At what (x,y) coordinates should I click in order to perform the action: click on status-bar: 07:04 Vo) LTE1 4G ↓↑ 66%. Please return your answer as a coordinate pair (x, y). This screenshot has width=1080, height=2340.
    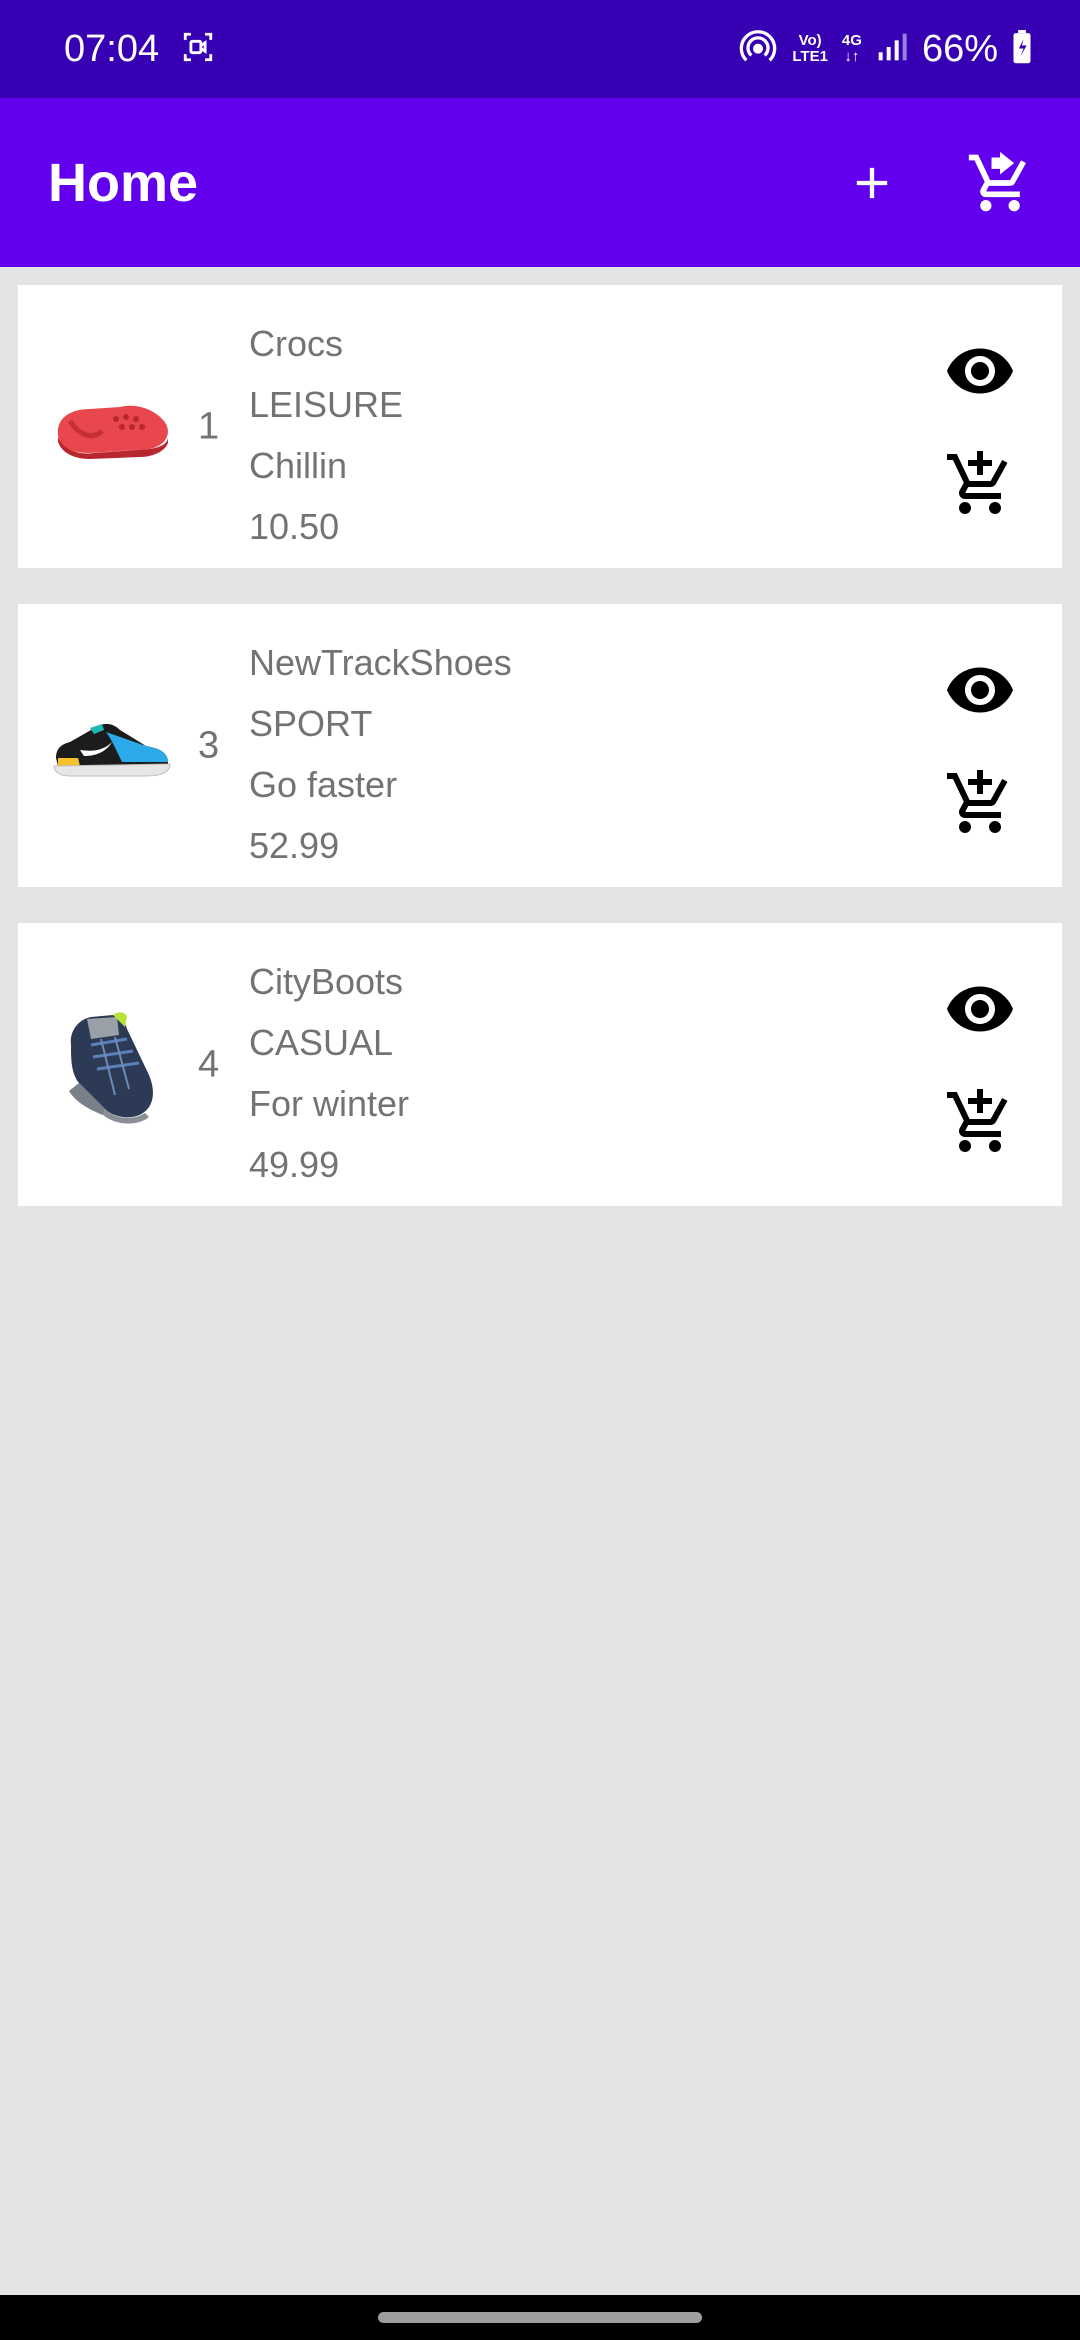
    Looking at the image, I should click on (540, 49).